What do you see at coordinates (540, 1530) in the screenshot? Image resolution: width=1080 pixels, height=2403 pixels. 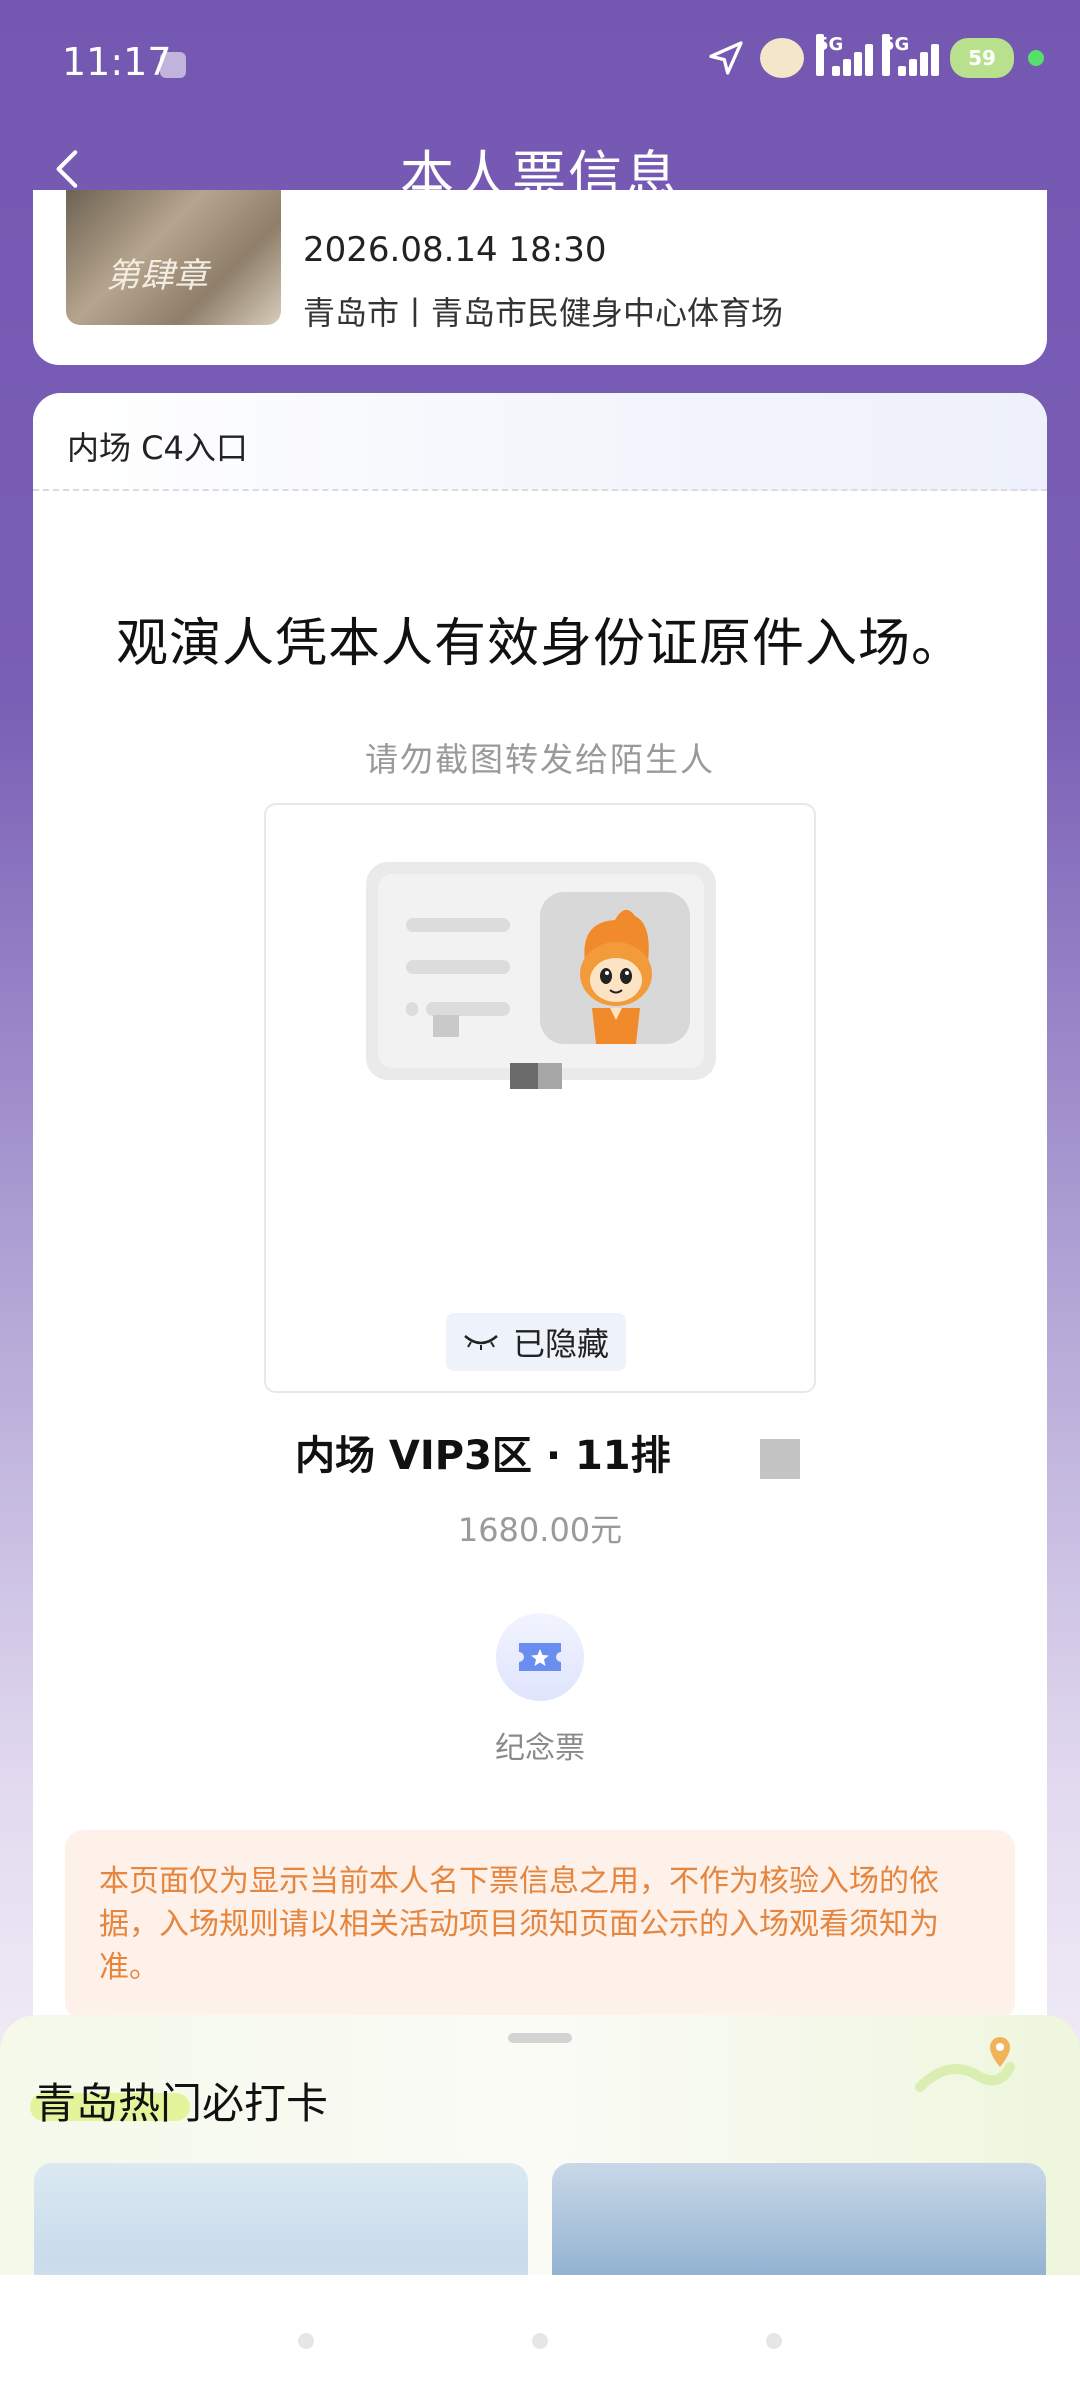 I see `ticket-price: 1680.00元` at bounding box center [540, 1530].